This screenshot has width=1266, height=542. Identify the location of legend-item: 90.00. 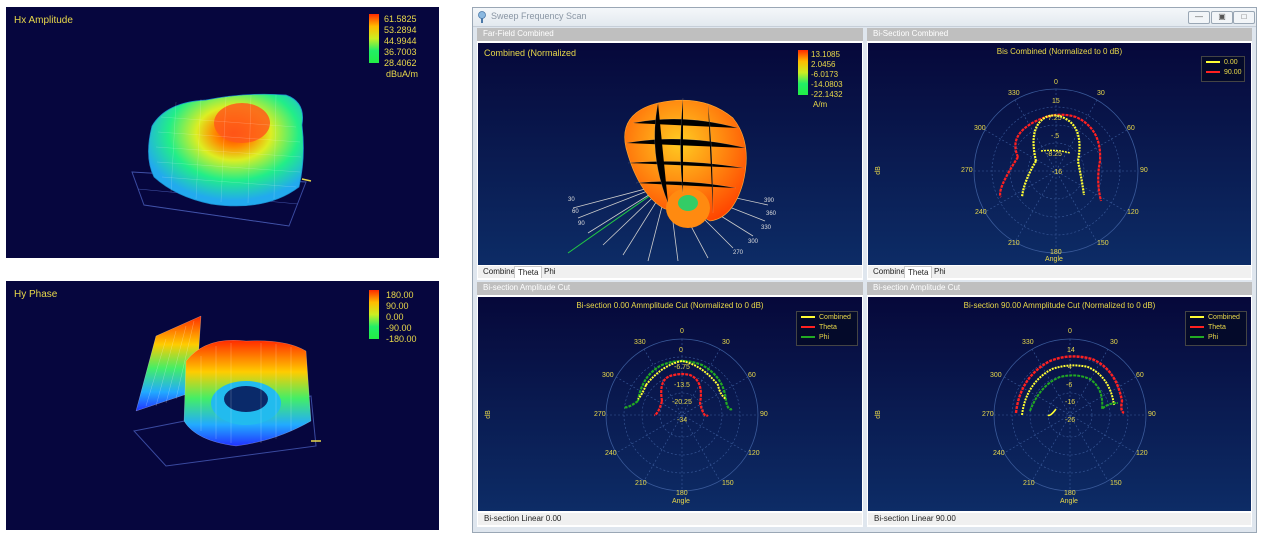
(1224, 72).